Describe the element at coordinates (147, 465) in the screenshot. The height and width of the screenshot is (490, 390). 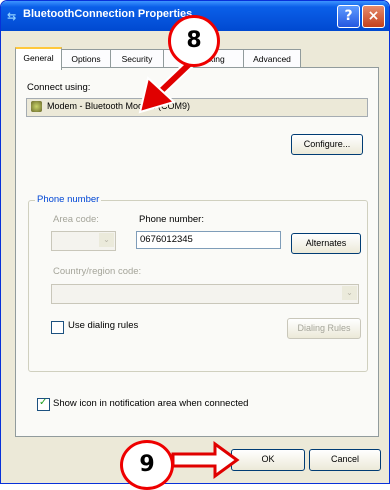
I see `callout-9: 9` at that location.